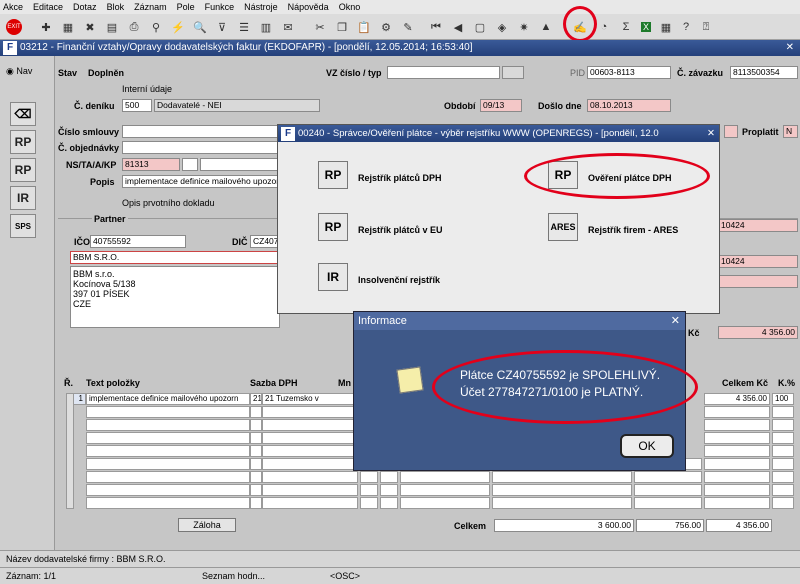 This screenshot has width=800, height=584. Describe the element at coordinates (150, 7) in the screenshot. I see `menu-zaznam: Záznam` at that location.